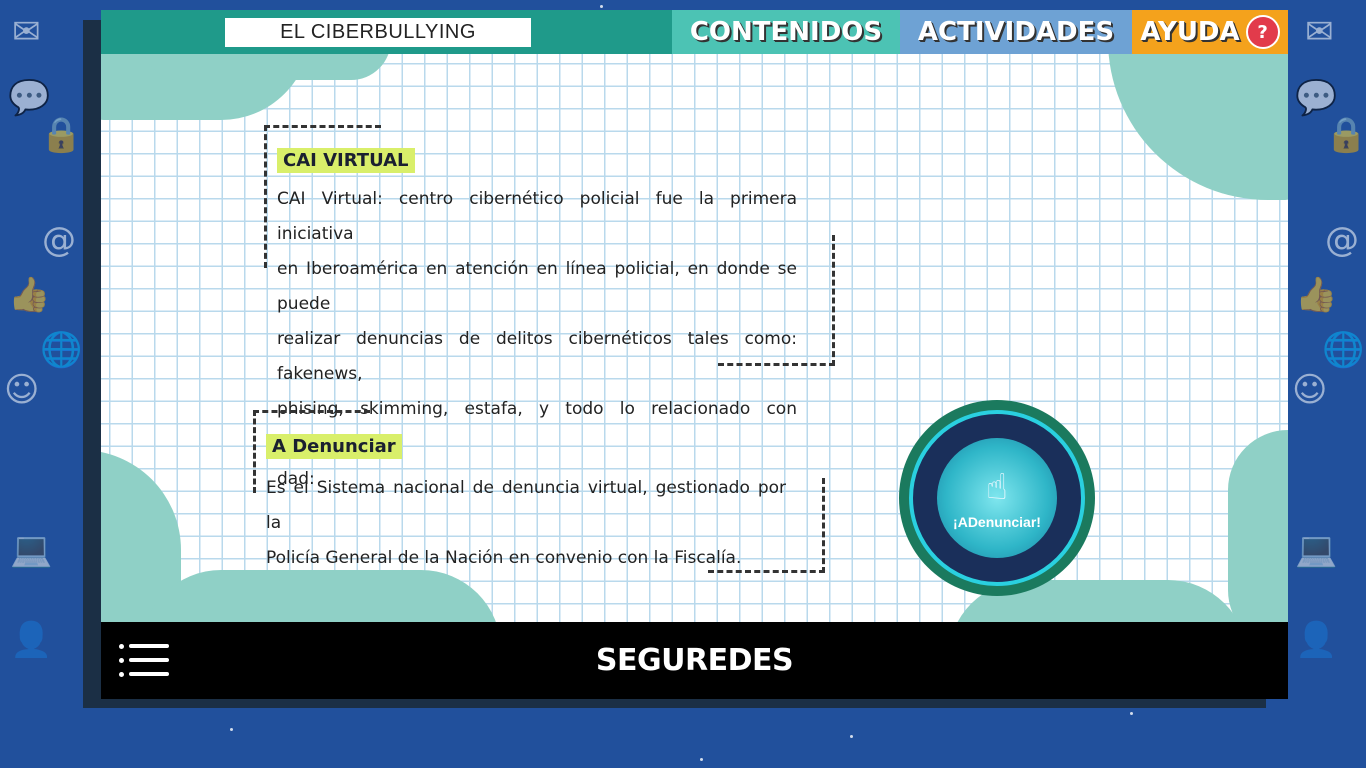 The height and width of the screenshot is (768, 1366). Describe the element at coordinates (997, 521) in the screenshot. I see `badge-label: ¡ADenunciar!` at that location.